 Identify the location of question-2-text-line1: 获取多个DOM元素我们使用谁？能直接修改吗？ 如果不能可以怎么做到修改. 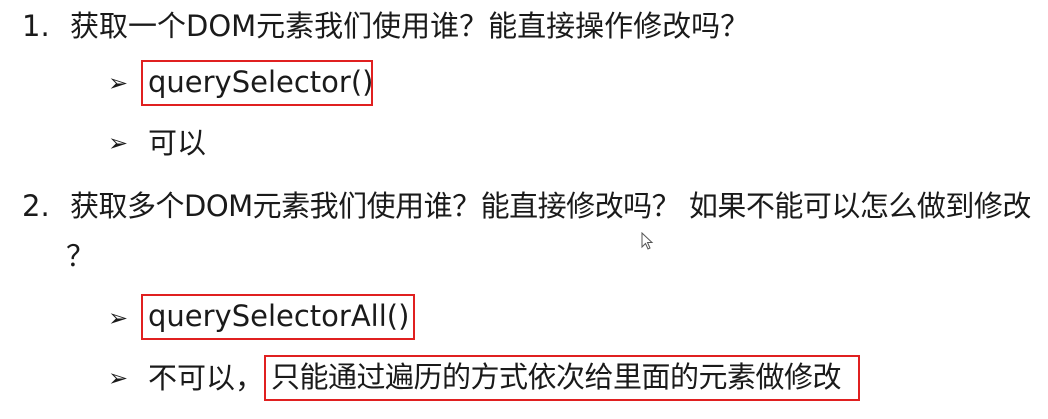
(550, 206).